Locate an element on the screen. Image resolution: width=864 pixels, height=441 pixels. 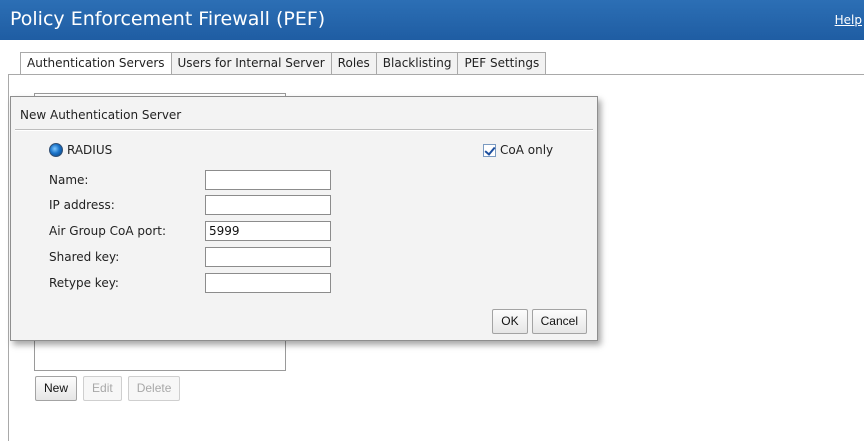
ip-address-field is located at coordinates (268, 205).